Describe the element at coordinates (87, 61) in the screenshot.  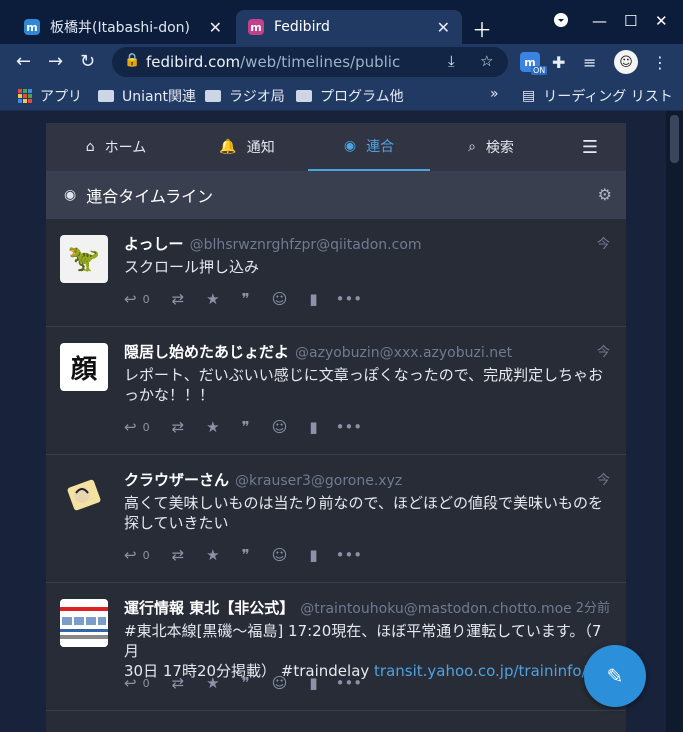
I see `reload-icon: ↻` at that location.